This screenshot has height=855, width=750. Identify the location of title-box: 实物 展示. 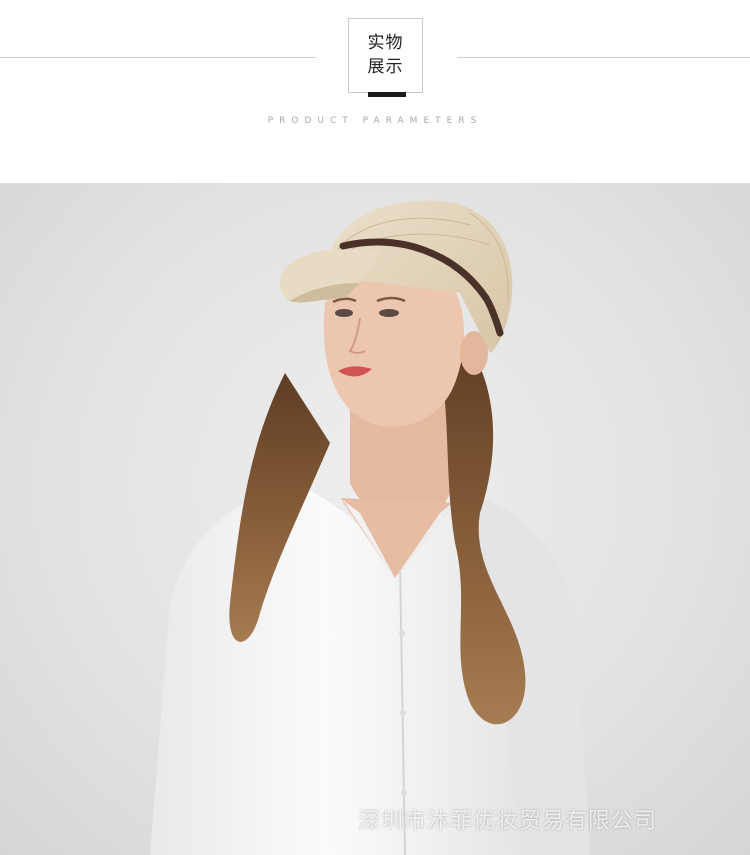
(385, 55).